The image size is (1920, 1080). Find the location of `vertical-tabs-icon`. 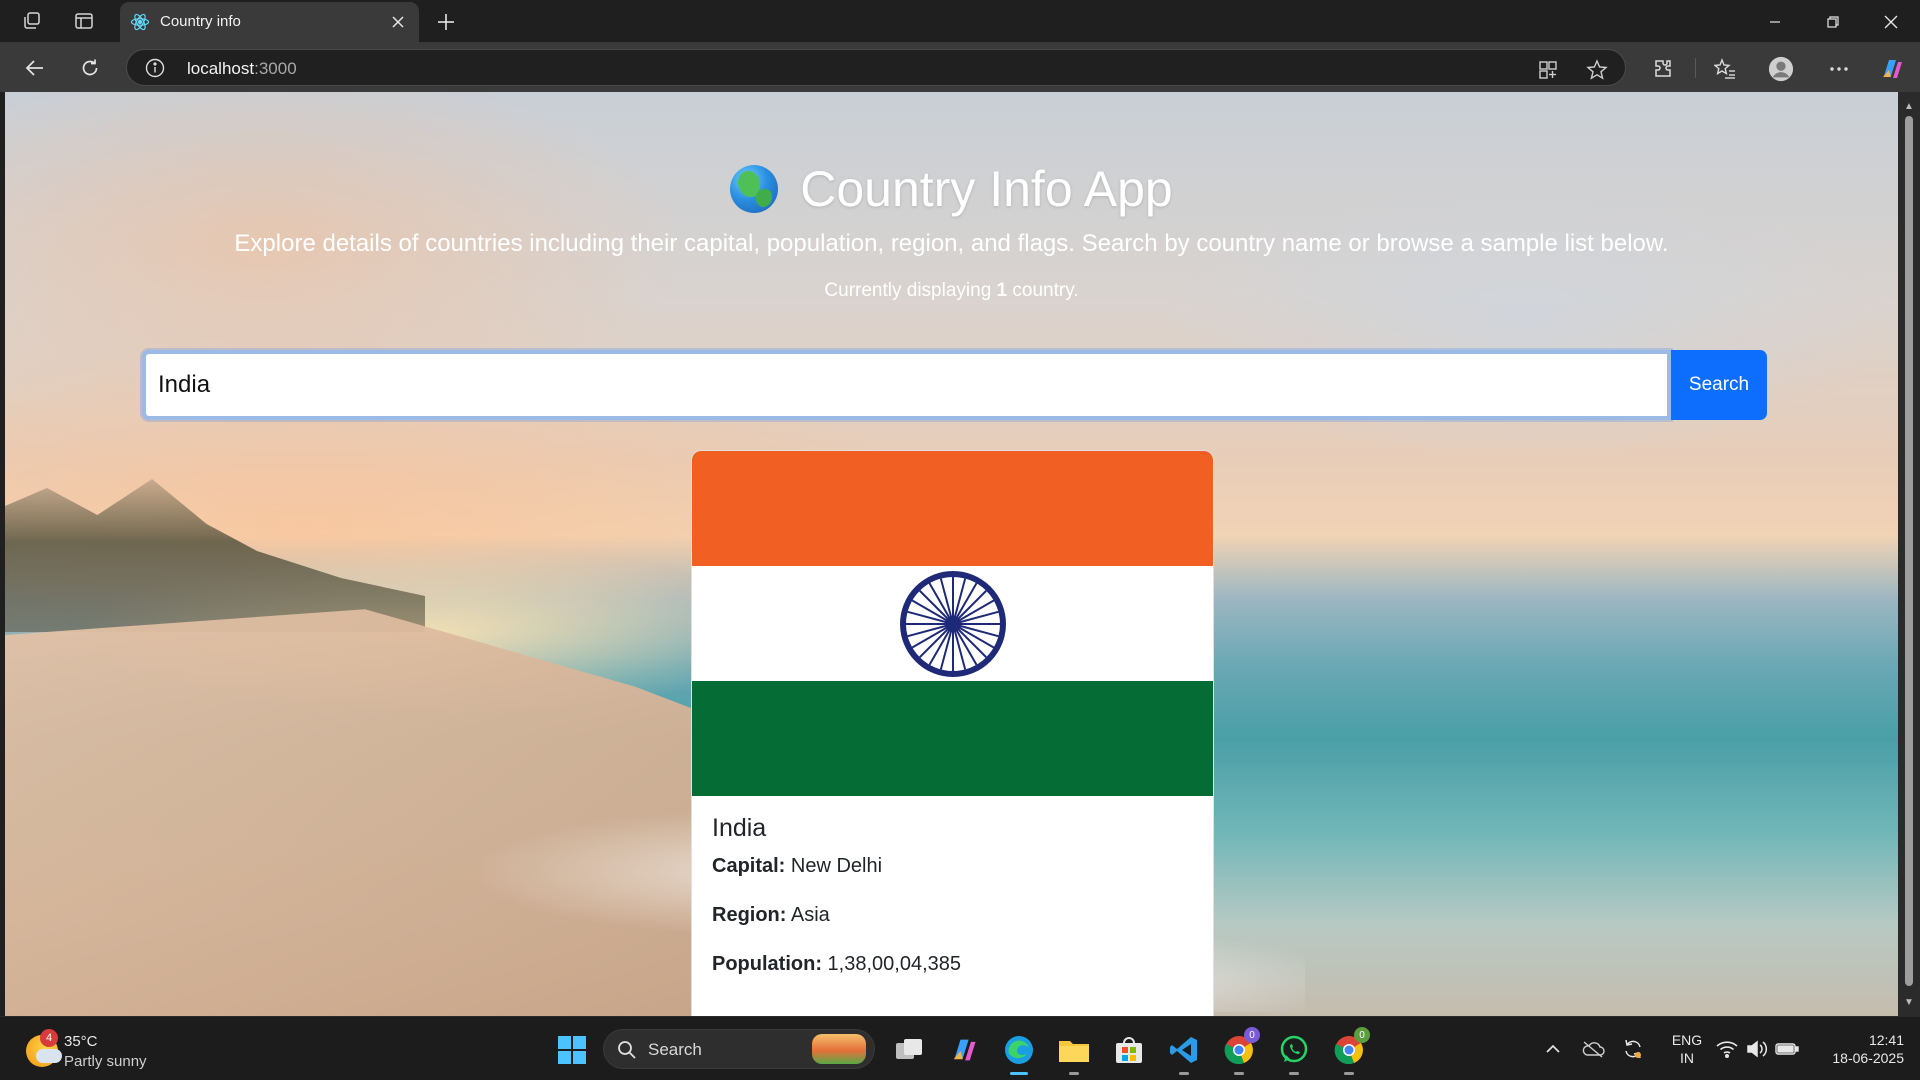

vertical-tabs-icon is located at coordinates (84, 21).